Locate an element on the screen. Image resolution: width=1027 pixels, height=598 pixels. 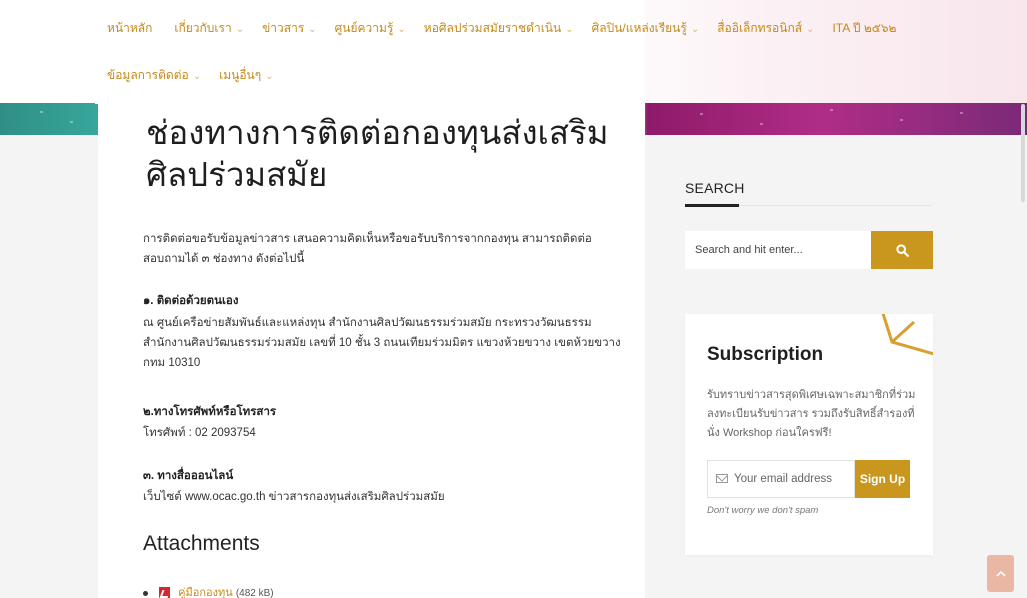
section-heading-in-person: ๑. ติดต่อด้วยตนเอง is located at coordinates (191, 301).